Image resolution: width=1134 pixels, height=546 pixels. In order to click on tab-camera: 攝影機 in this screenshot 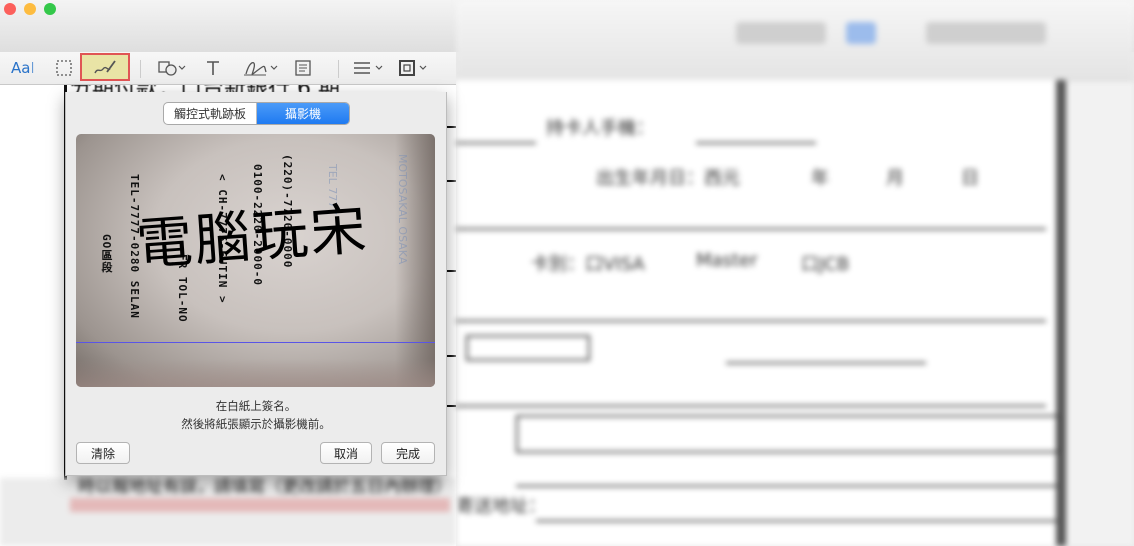, I will do `click(303, 113)`.